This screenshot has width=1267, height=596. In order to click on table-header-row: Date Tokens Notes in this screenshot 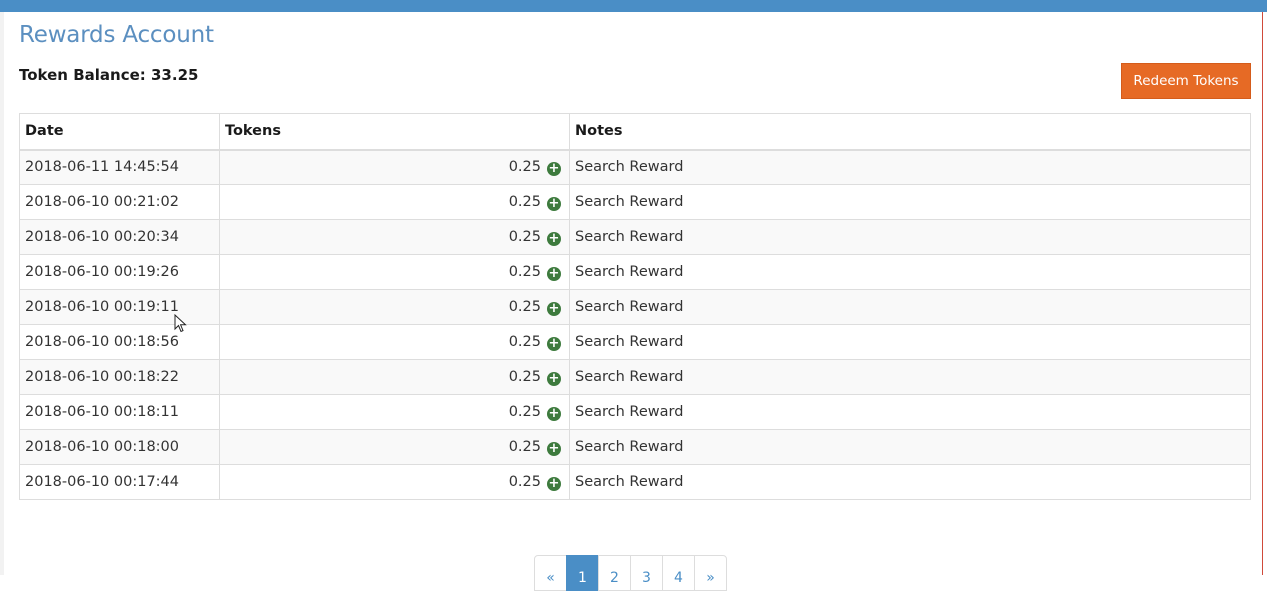, I will do `click(635, 132)`.